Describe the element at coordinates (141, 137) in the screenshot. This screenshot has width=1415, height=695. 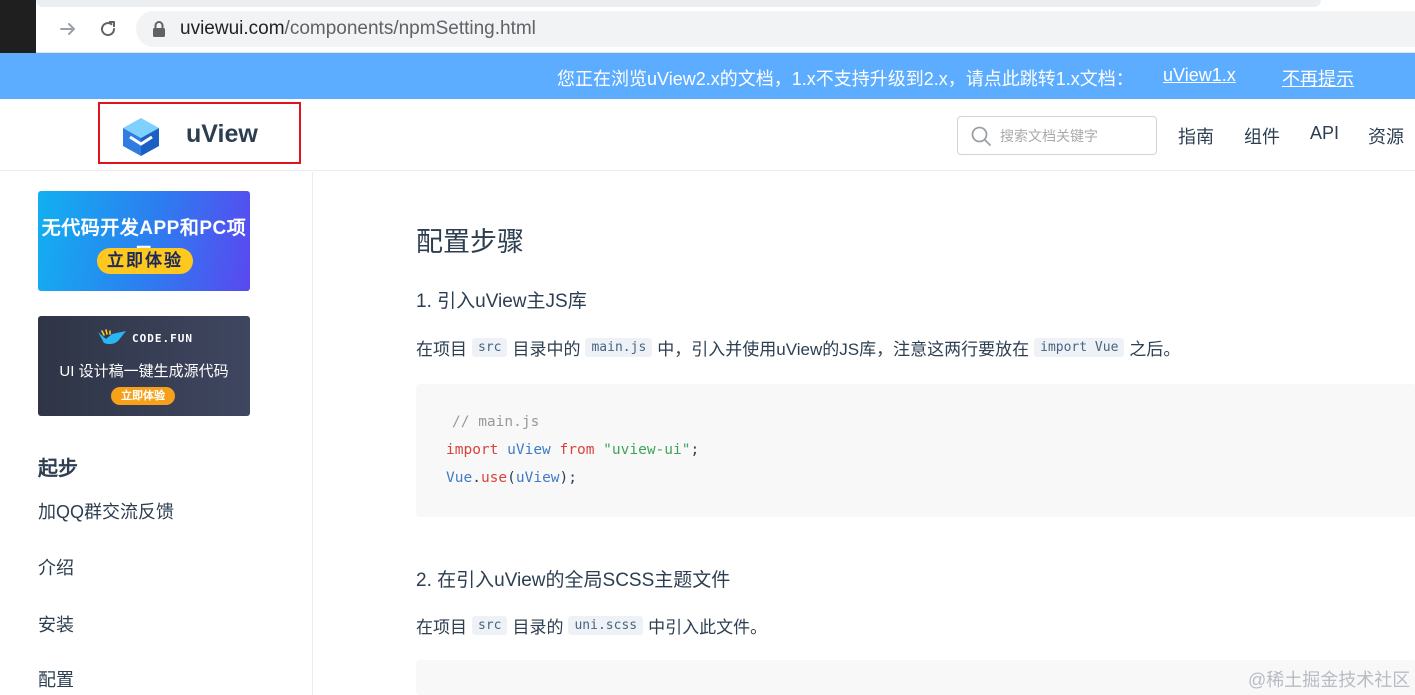
I see `uview-logo-icon` at that location.